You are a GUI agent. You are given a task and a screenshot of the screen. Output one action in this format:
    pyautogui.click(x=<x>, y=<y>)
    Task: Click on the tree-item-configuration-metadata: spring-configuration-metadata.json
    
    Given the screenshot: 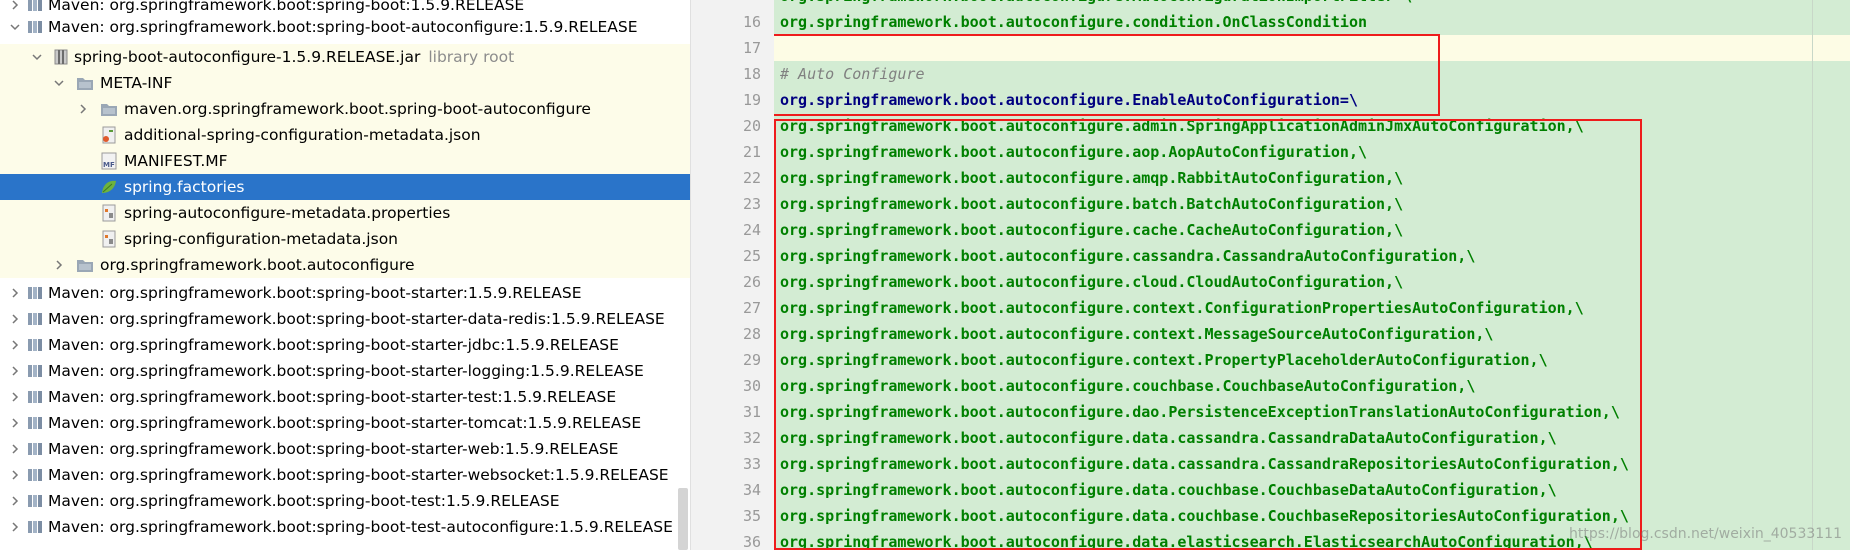 What is the action you would take?
    pyautogui.click(x=345, y=239)
    